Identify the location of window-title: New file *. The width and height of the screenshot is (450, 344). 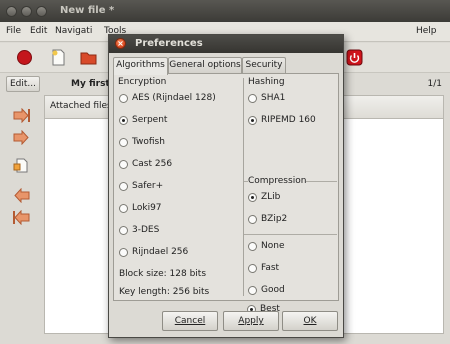
(87, 10).